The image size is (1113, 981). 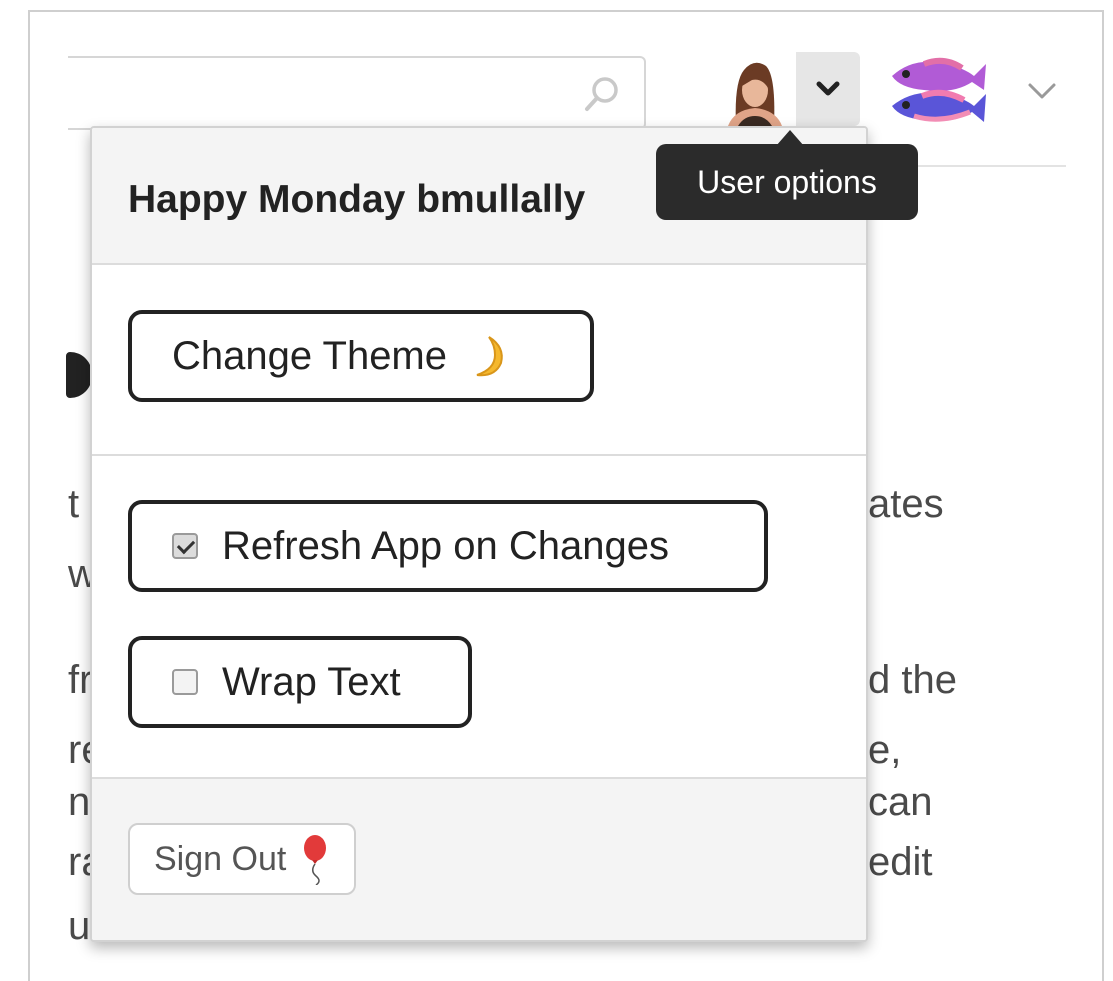 I want to click on app-switcher-chevron-icon, so click(x=1042, y=91).